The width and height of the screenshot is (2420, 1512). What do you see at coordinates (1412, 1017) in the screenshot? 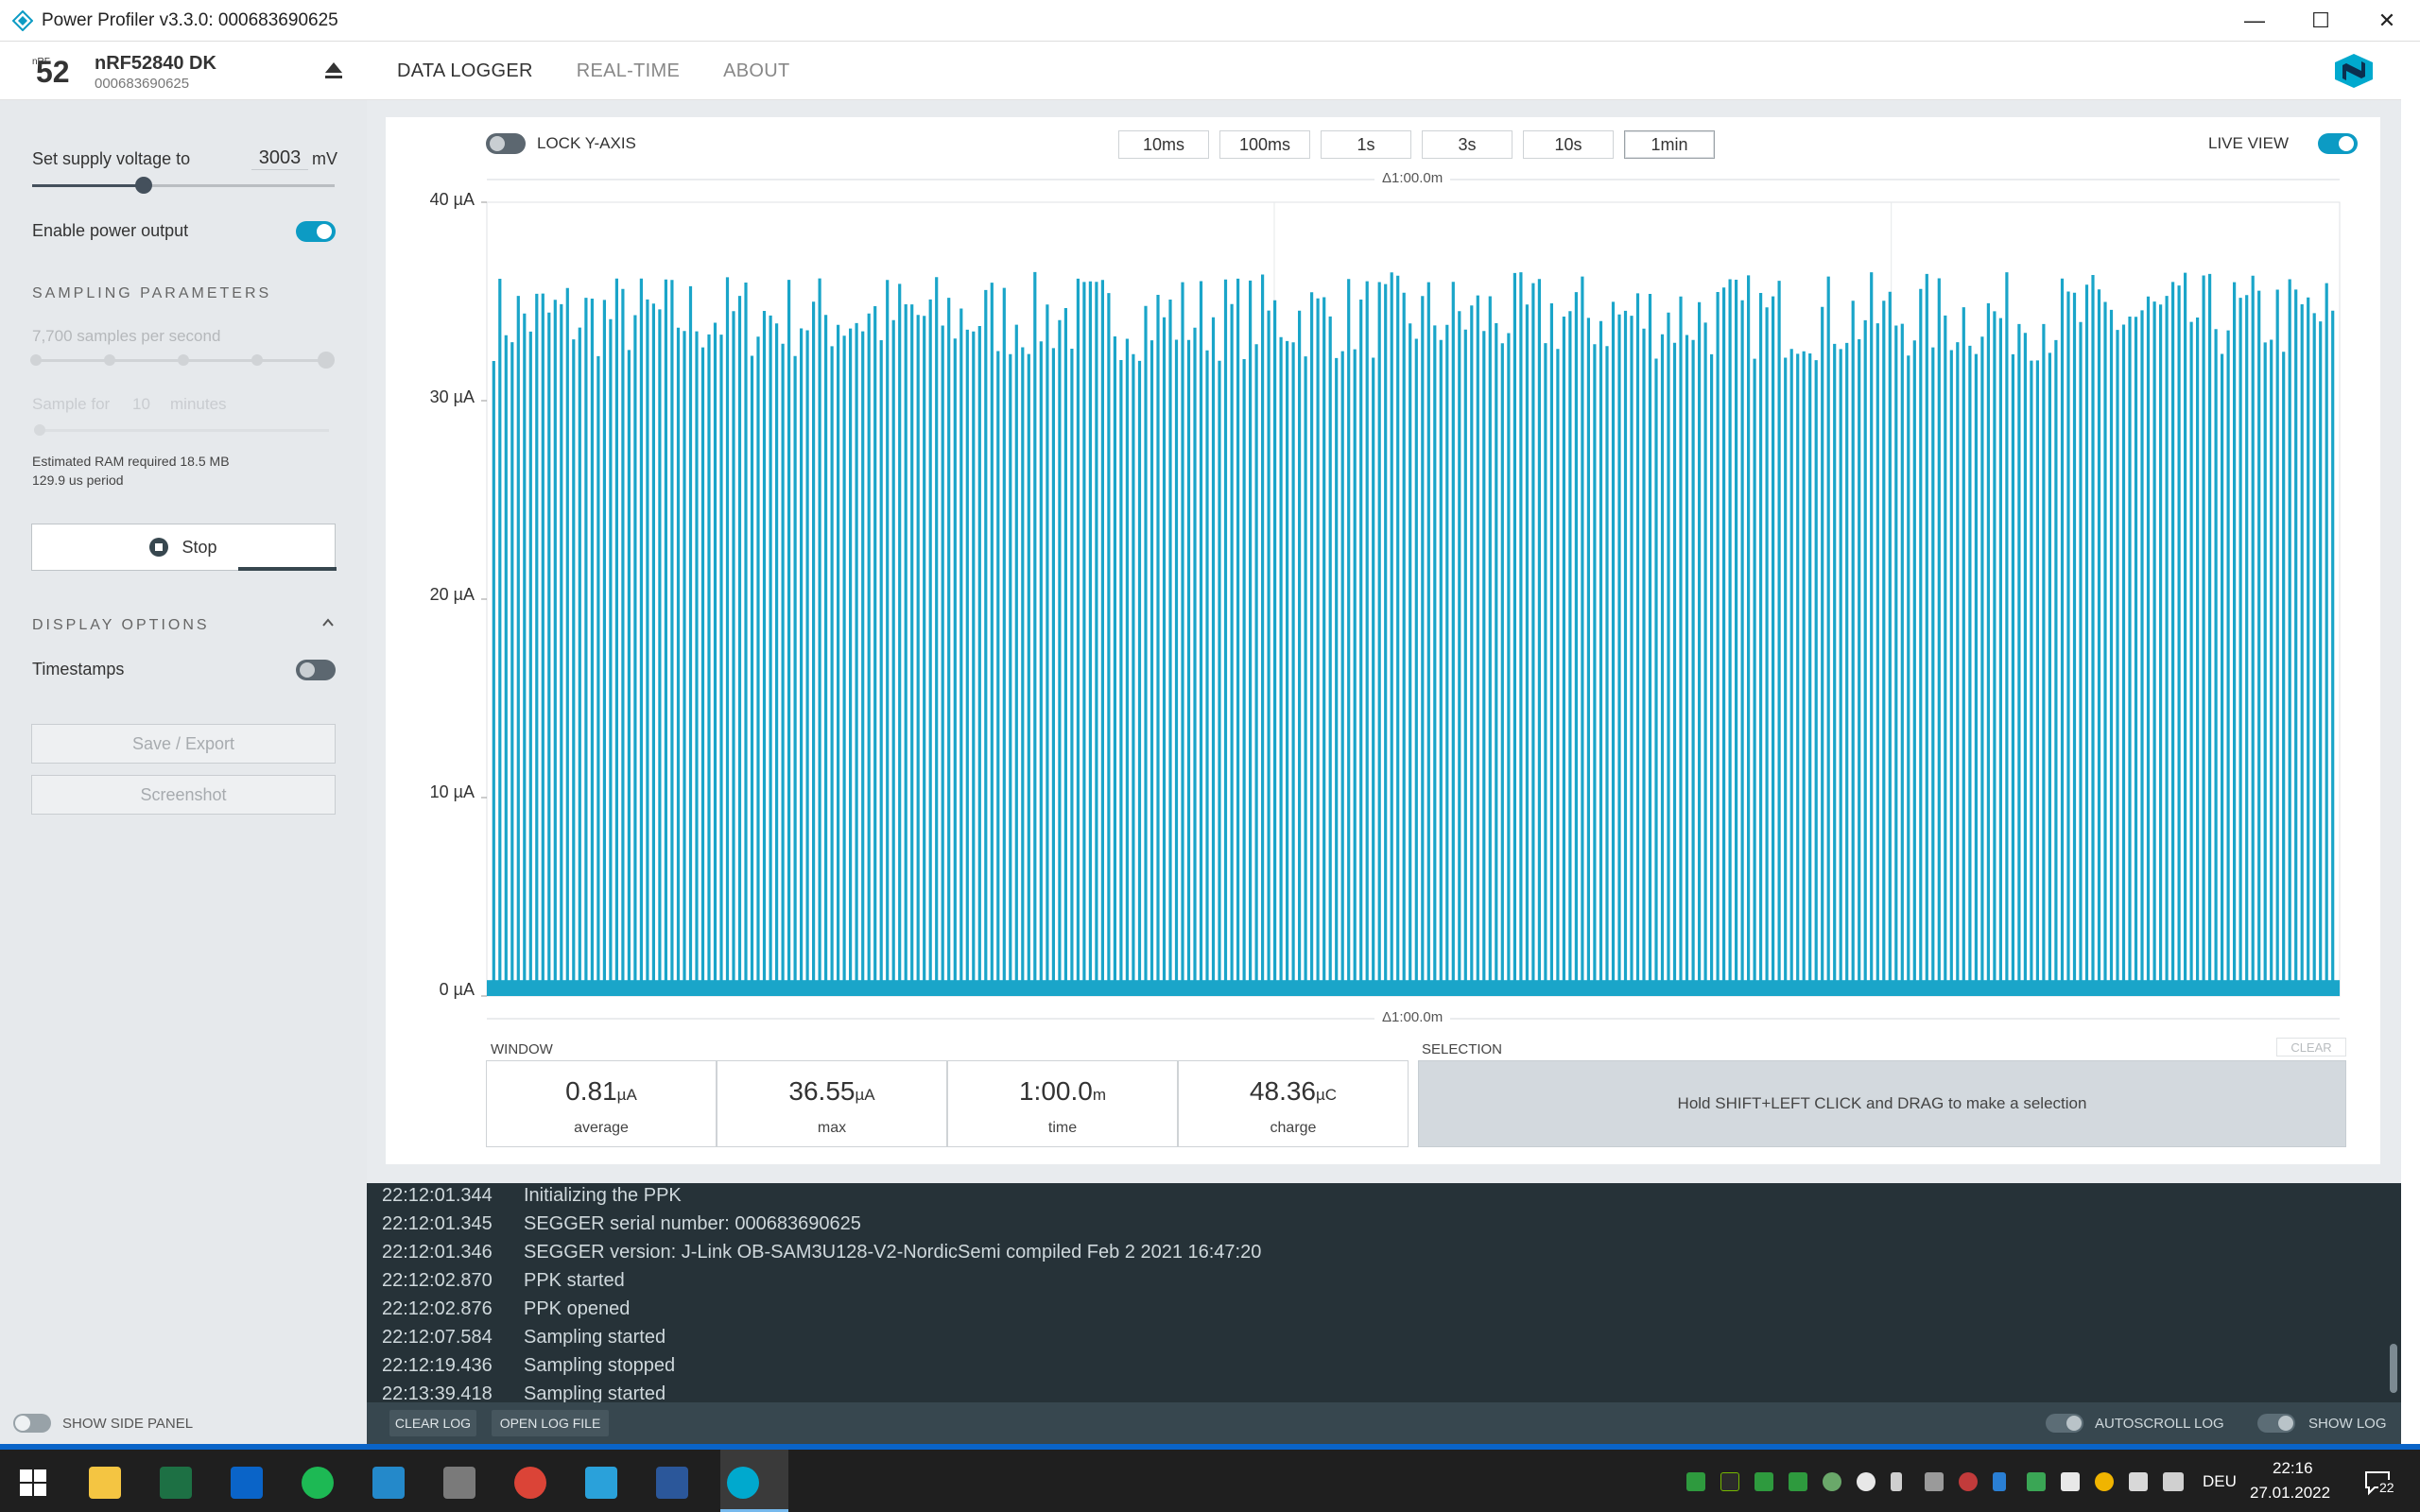
I see `time-window-delta-bottom: Δ1:00.0m` at bounding box center [1412, 1017].